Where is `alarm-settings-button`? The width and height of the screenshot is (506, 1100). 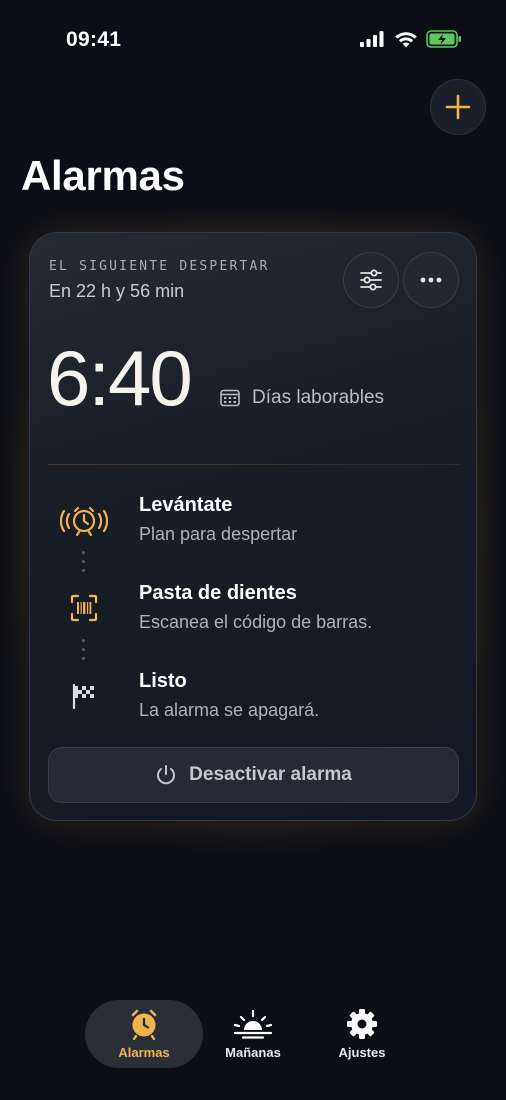 alarm-settings-button is located at coordinates (371, 280).